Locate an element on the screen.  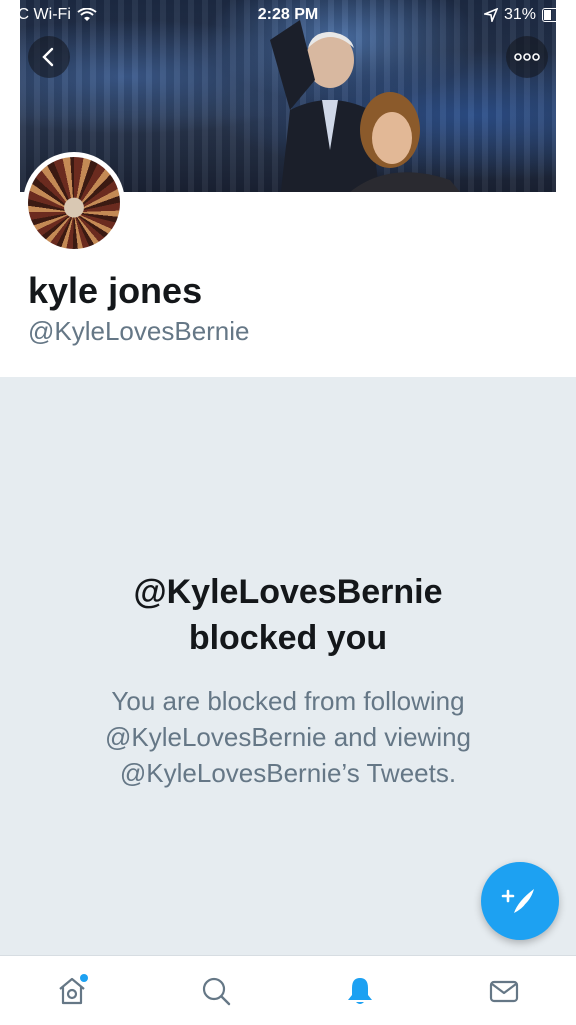
compose-tweet-icon is located at coordinates (517, 901).